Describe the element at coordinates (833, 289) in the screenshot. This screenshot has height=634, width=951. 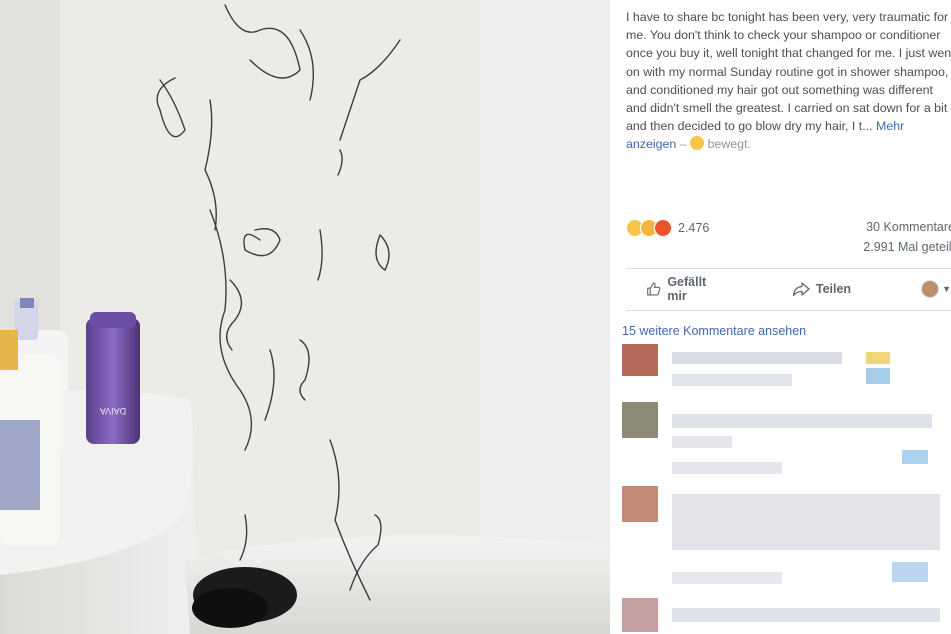
I see `share-label: Teilen` at that location.